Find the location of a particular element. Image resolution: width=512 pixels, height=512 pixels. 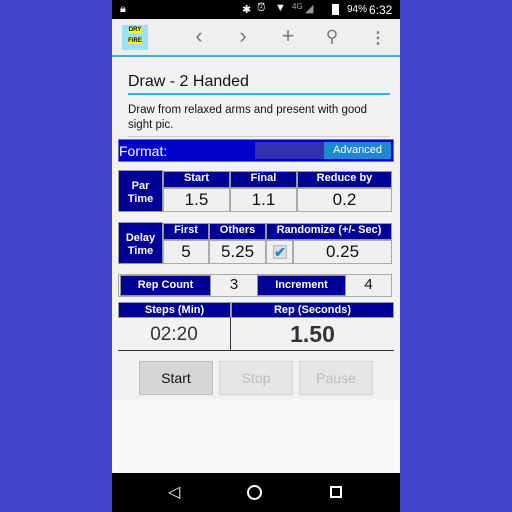

format-option-advanced: Advanced is located at coordinates (357, 150).